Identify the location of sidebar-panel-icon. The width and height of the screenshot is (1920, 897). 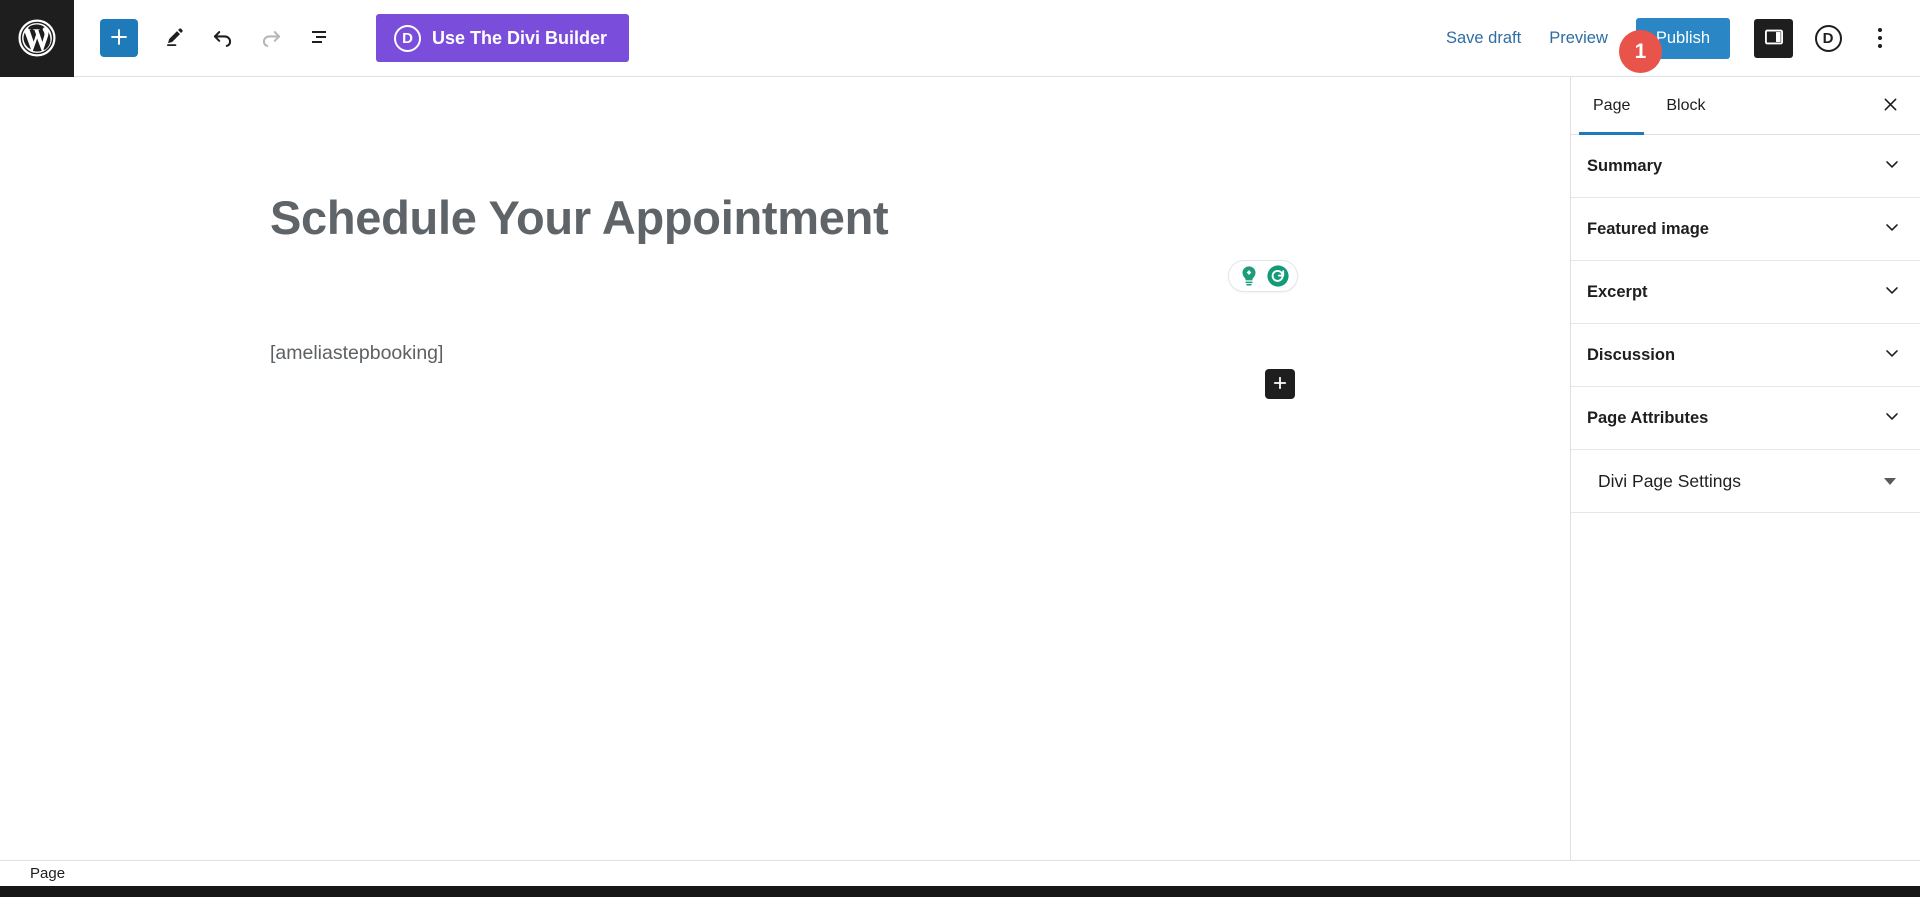
(1774, 38).